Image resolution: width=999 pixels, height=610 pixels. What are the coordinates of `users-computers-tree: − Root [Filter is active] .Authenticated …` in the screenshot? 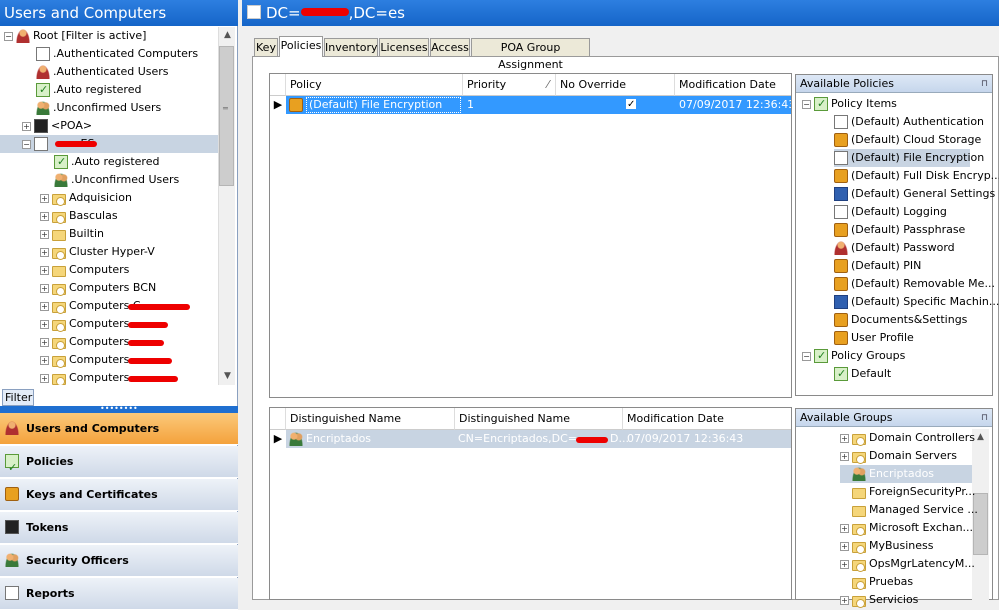 It's located at (109, 206).